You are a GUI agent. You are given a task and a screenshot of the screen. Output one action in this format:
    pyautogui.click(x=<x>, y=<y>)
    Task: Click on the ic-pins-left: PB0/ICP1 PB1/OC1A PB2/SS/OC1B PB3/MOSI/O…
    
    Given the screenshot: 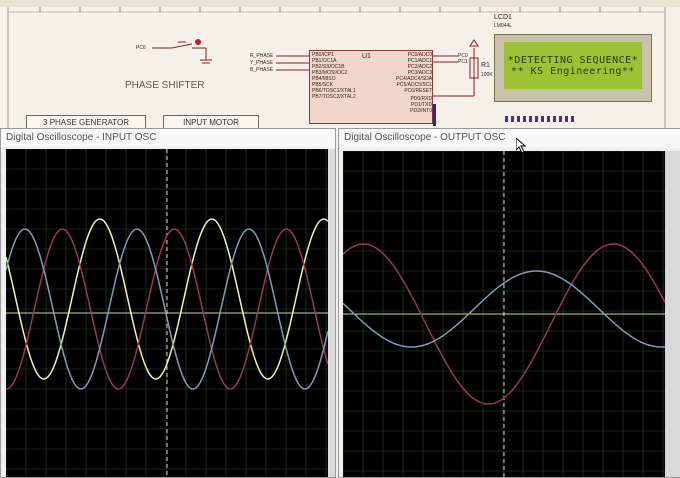 What is the action you would take?
    pyautogui.click(x=334, y=76)
    